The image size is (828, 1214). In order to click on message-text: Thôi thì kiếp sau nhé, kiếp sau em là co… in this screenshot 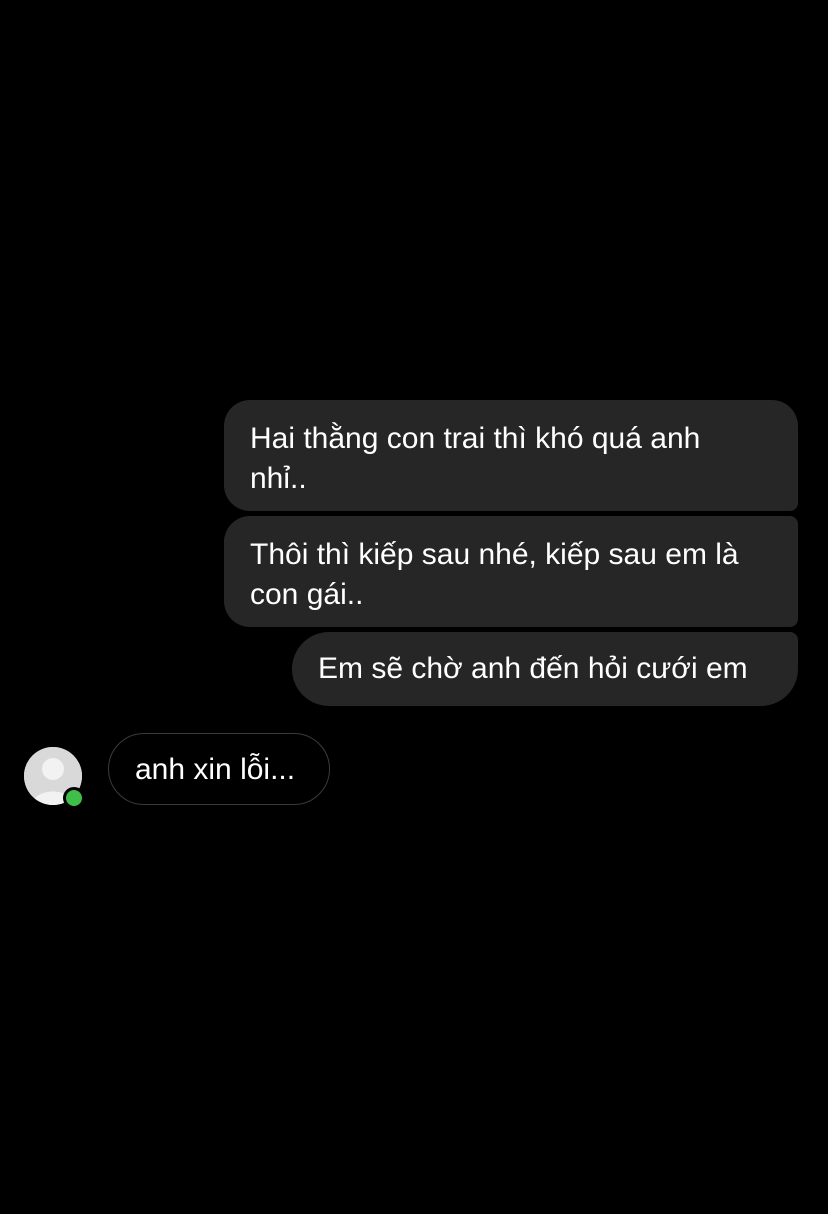, I will do `click(494, 574)`.